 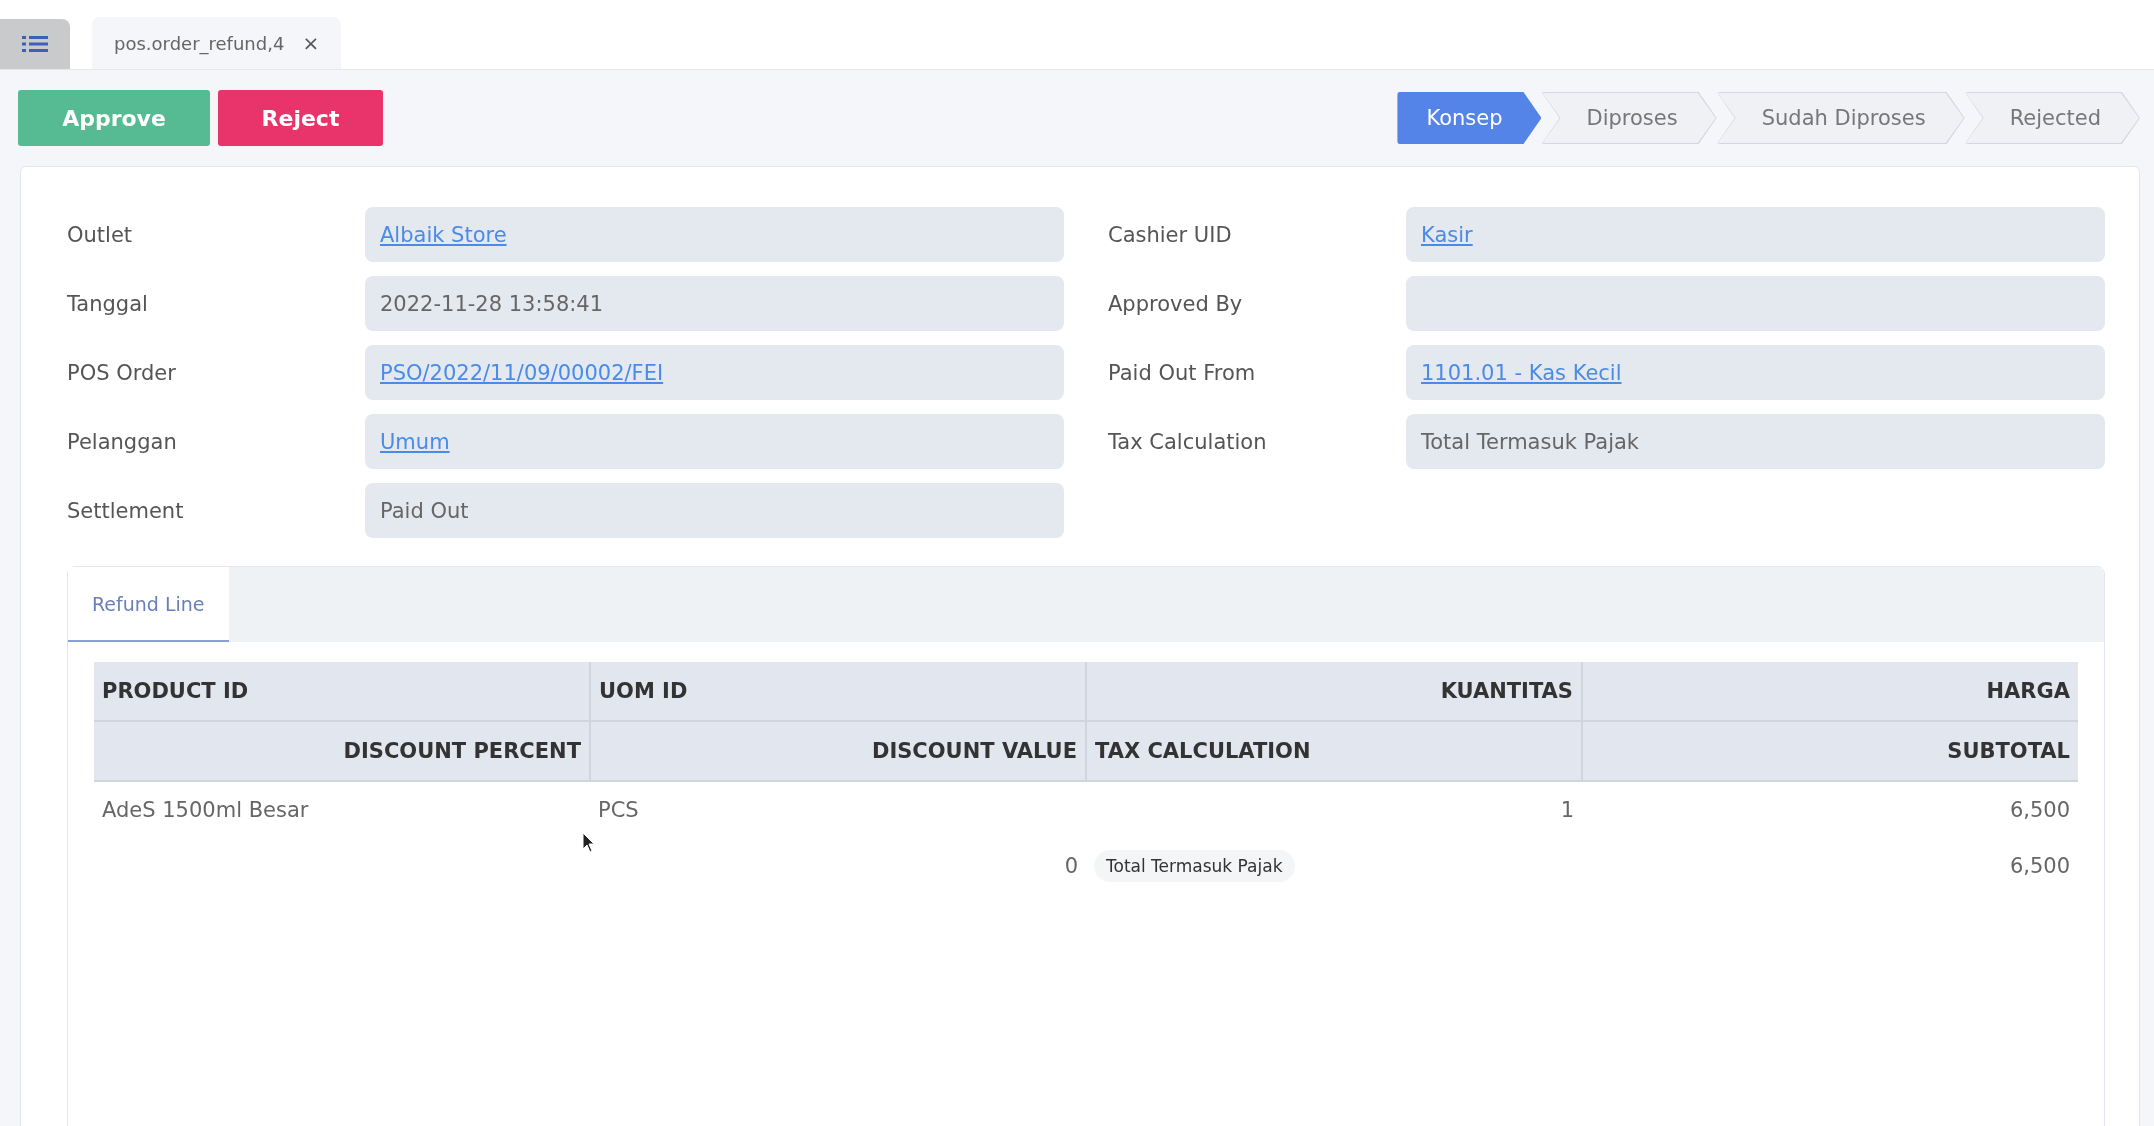 I want to click on input-field: Albaik Store, so click(x=714, y=234).